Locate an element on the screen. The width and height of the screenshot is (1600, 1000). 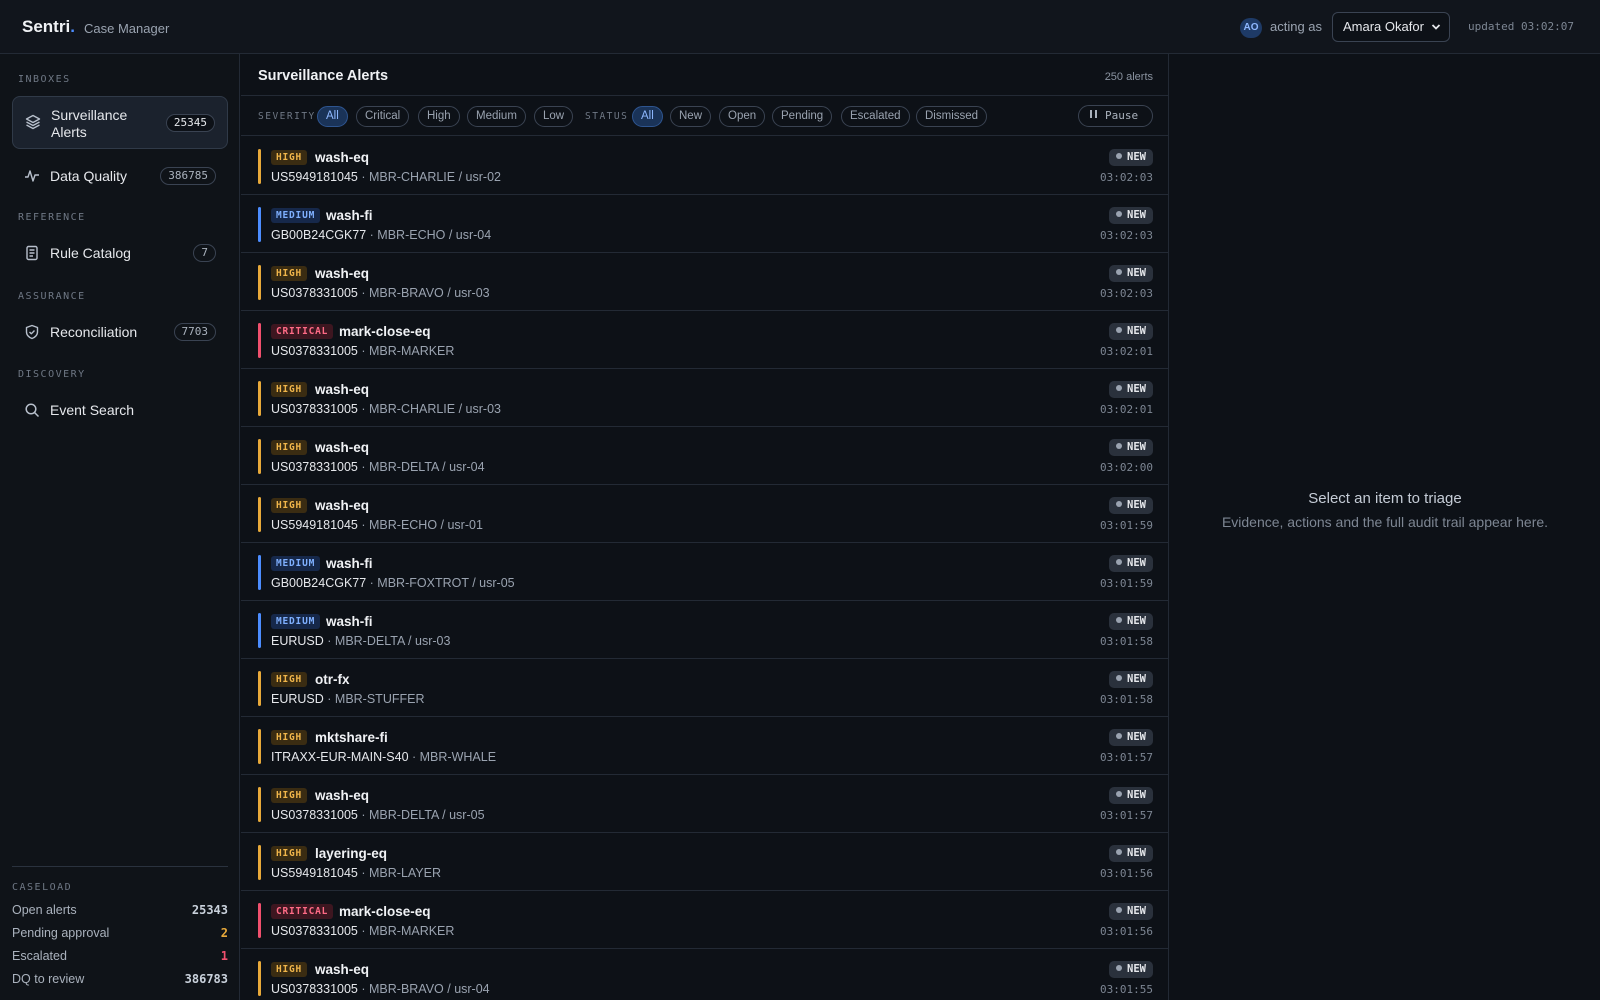
status-chip-escalated: Escalated is located at coordinates (875, 116).